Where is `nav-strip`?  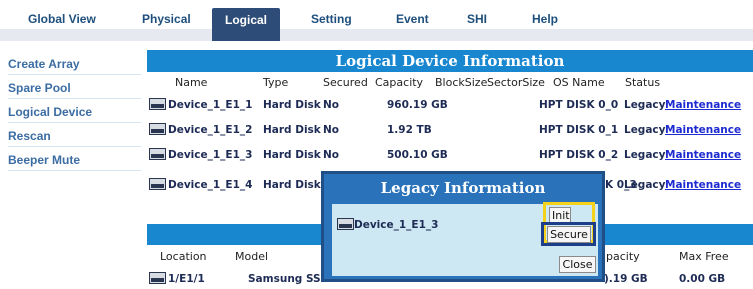
nav-strip is located at coordinates (376, 35).